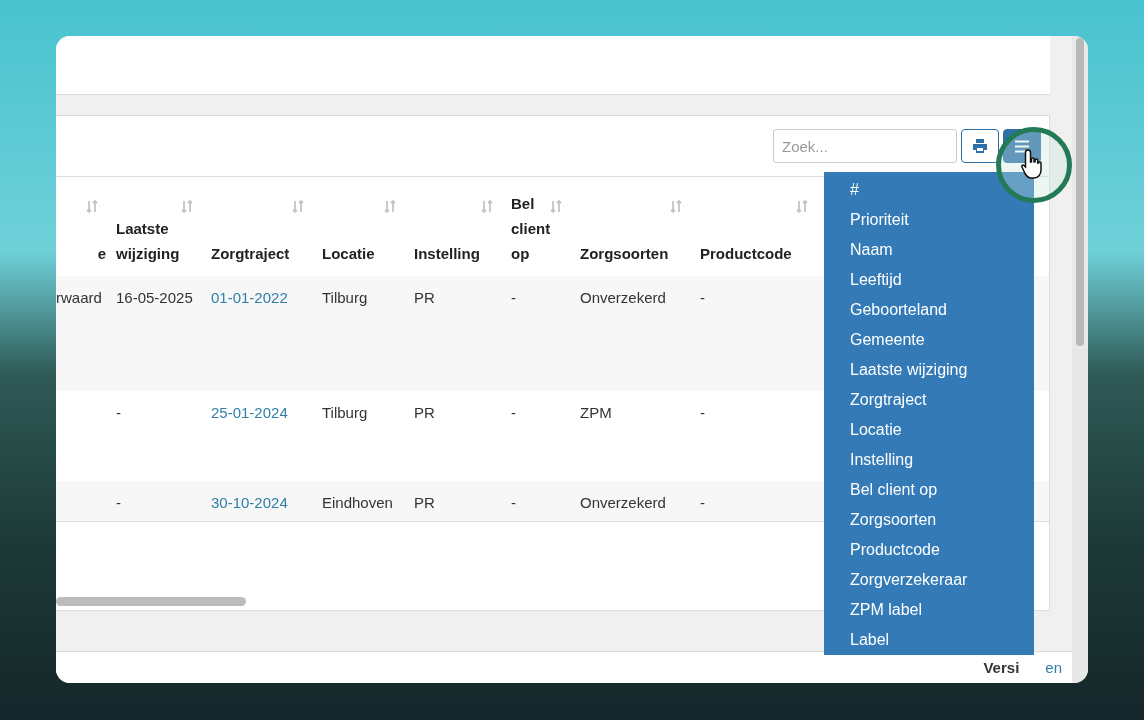 This screenshot has width=1144, height=720. What do you see at coordinates (929, 310) in the screenshot?
I see `menu-item: Geboorteland` at bounding box center [929, 310].